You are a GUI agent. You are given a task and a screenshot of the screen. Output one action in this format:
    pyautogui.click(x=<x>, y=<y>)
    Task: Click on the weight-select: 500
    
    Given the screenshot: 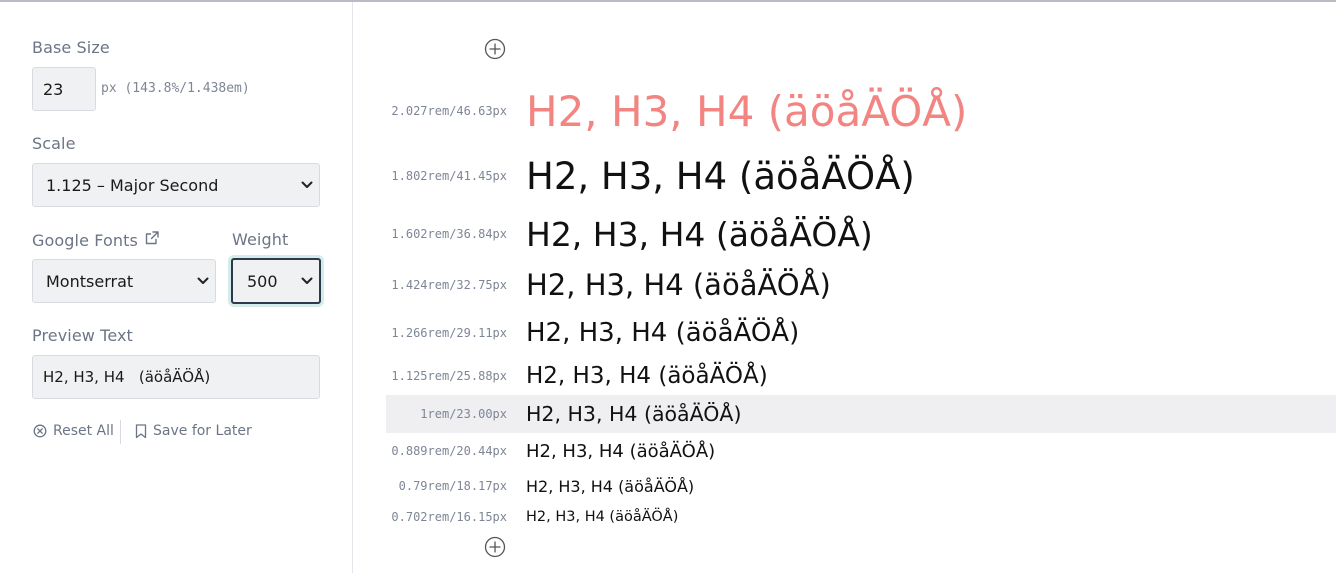 What is the action you would take?
    pyautogui.click(x=276, y=281)
    